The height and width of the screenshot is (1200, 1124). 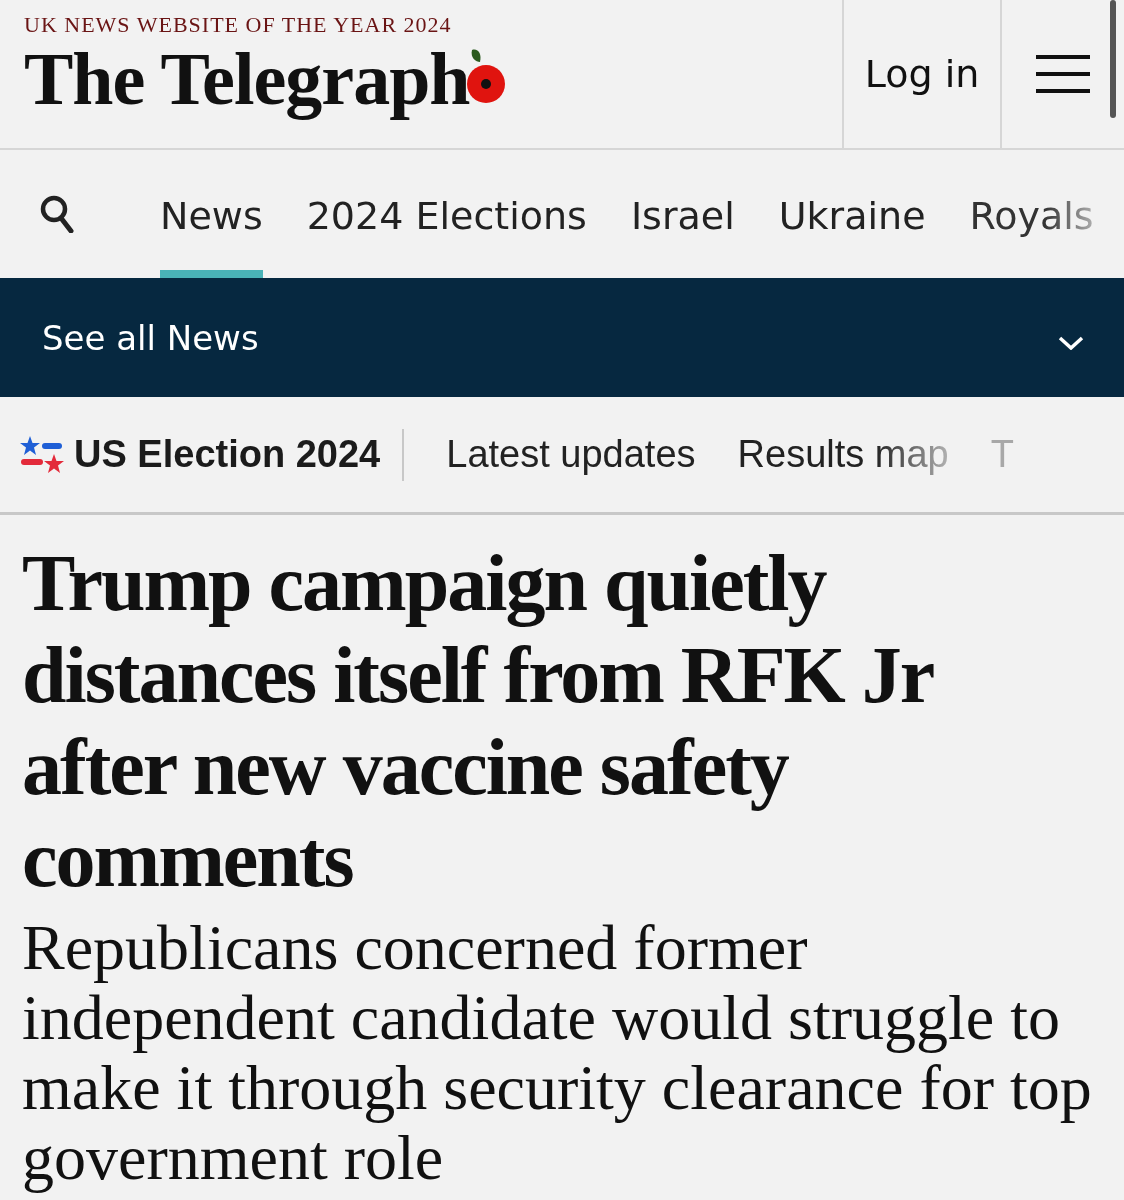 I want to click on election-link: Latest updates, so click(x=571, y=454).